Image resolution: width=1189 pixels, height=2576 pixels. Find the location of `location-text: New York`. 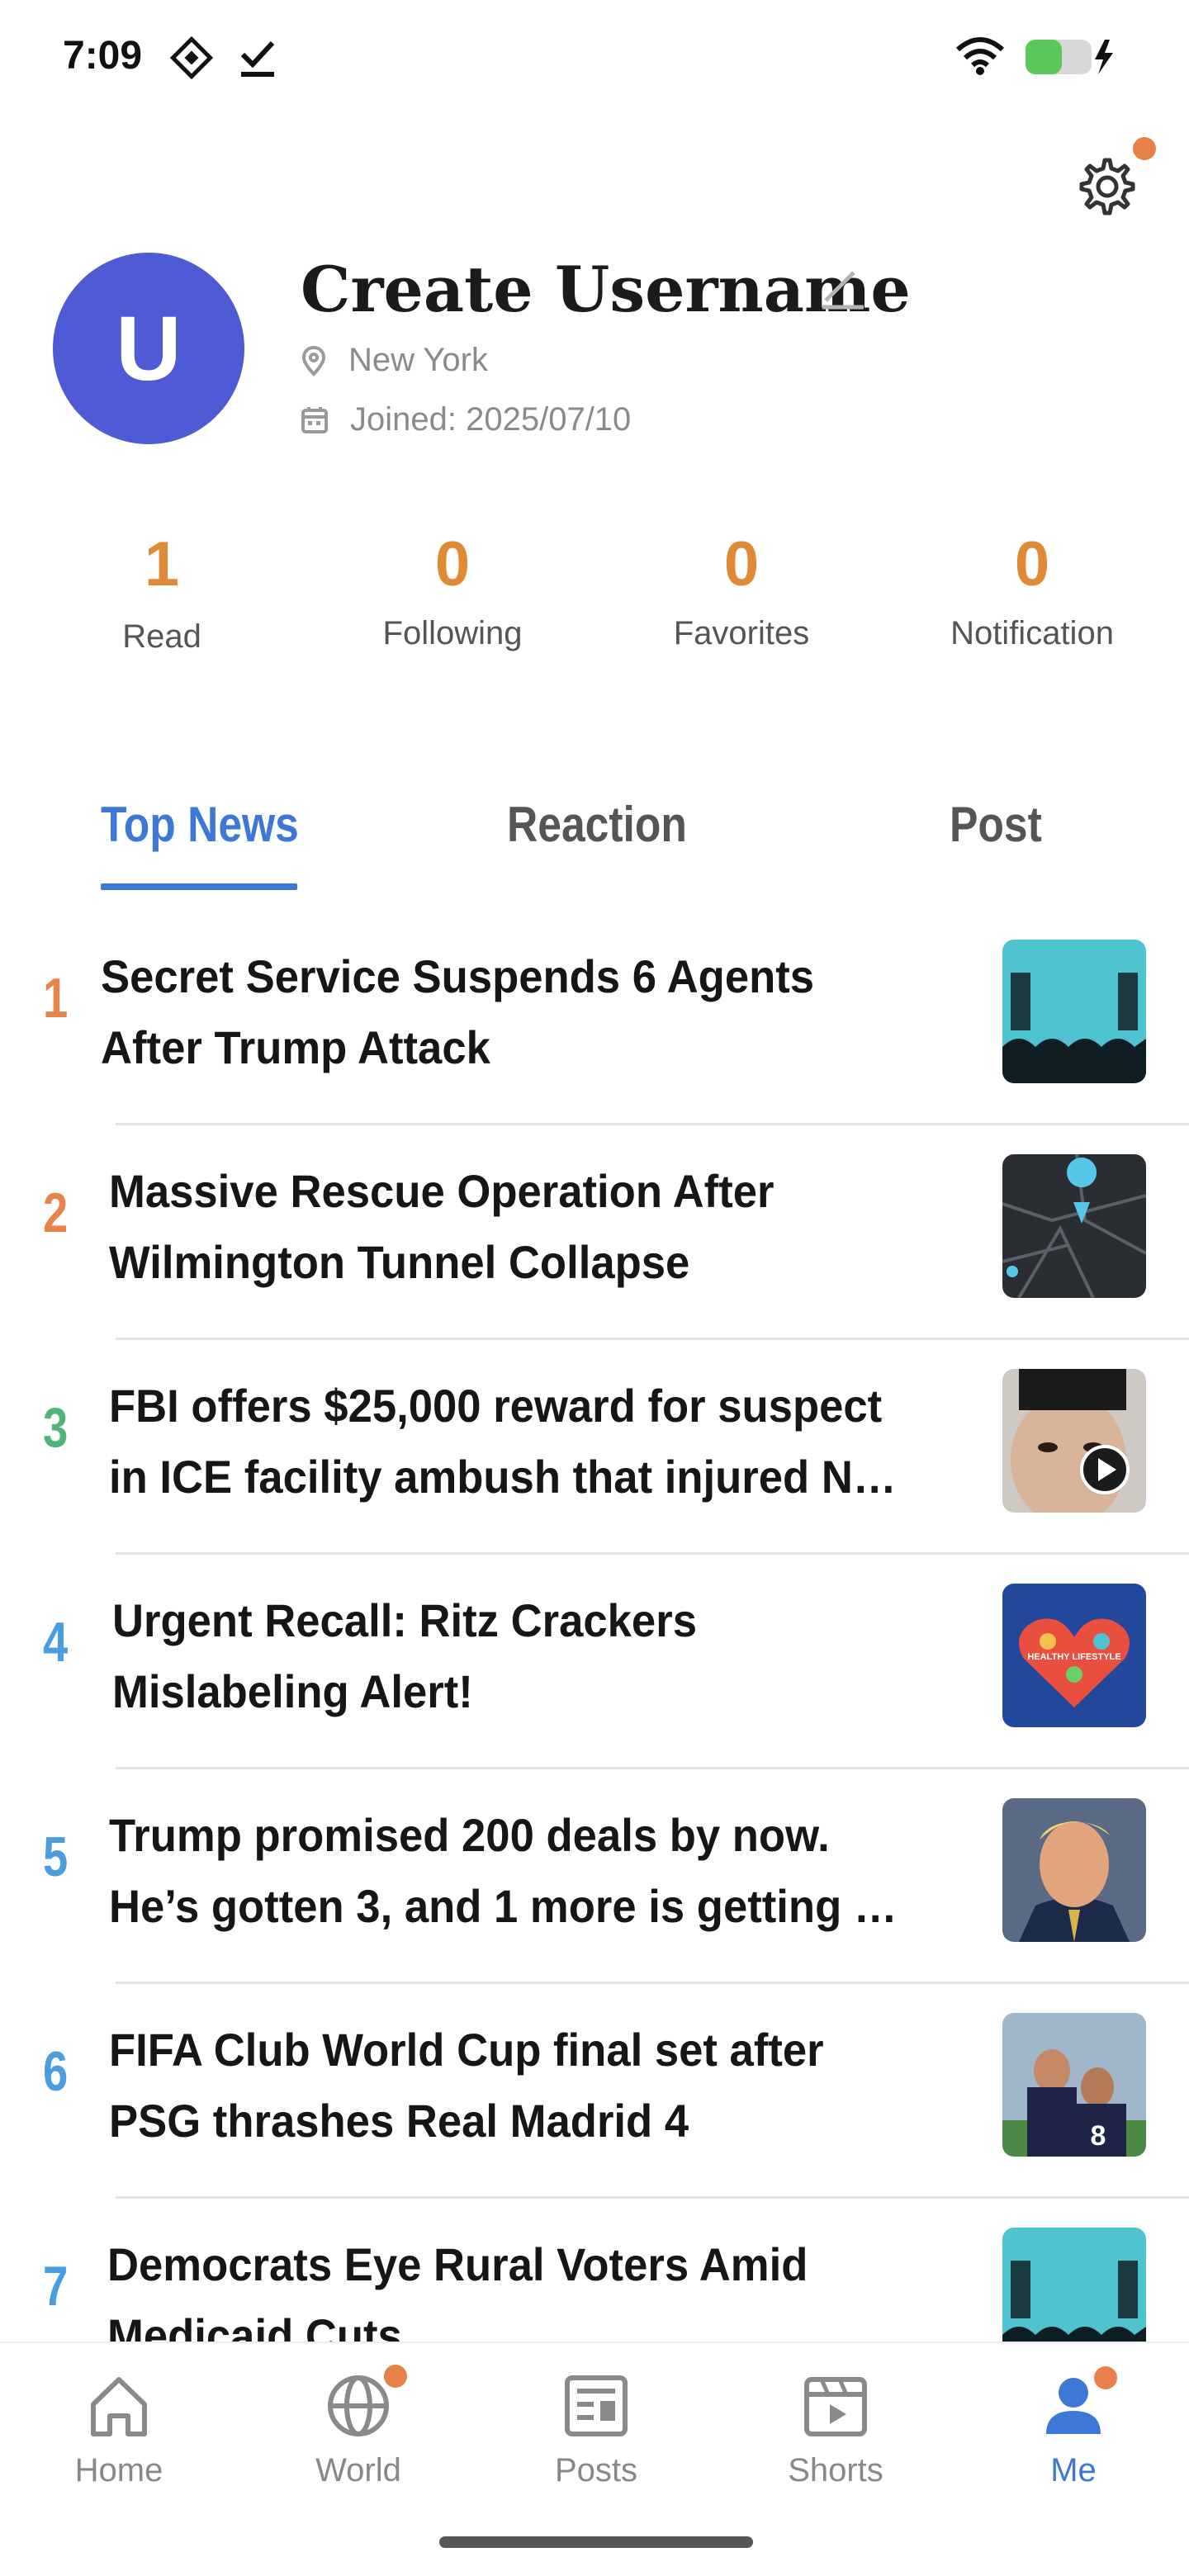

location-text: New York is located at coordinates (418, 360).